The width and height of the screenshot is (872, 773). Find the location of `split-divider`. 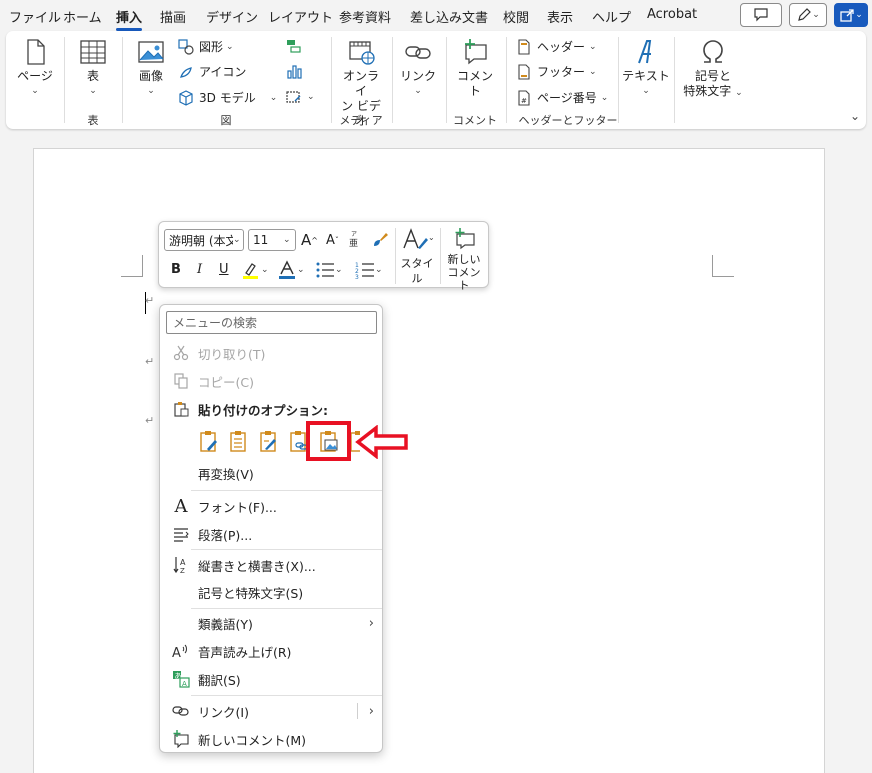

split-divider is located at coordinates (357, 711).